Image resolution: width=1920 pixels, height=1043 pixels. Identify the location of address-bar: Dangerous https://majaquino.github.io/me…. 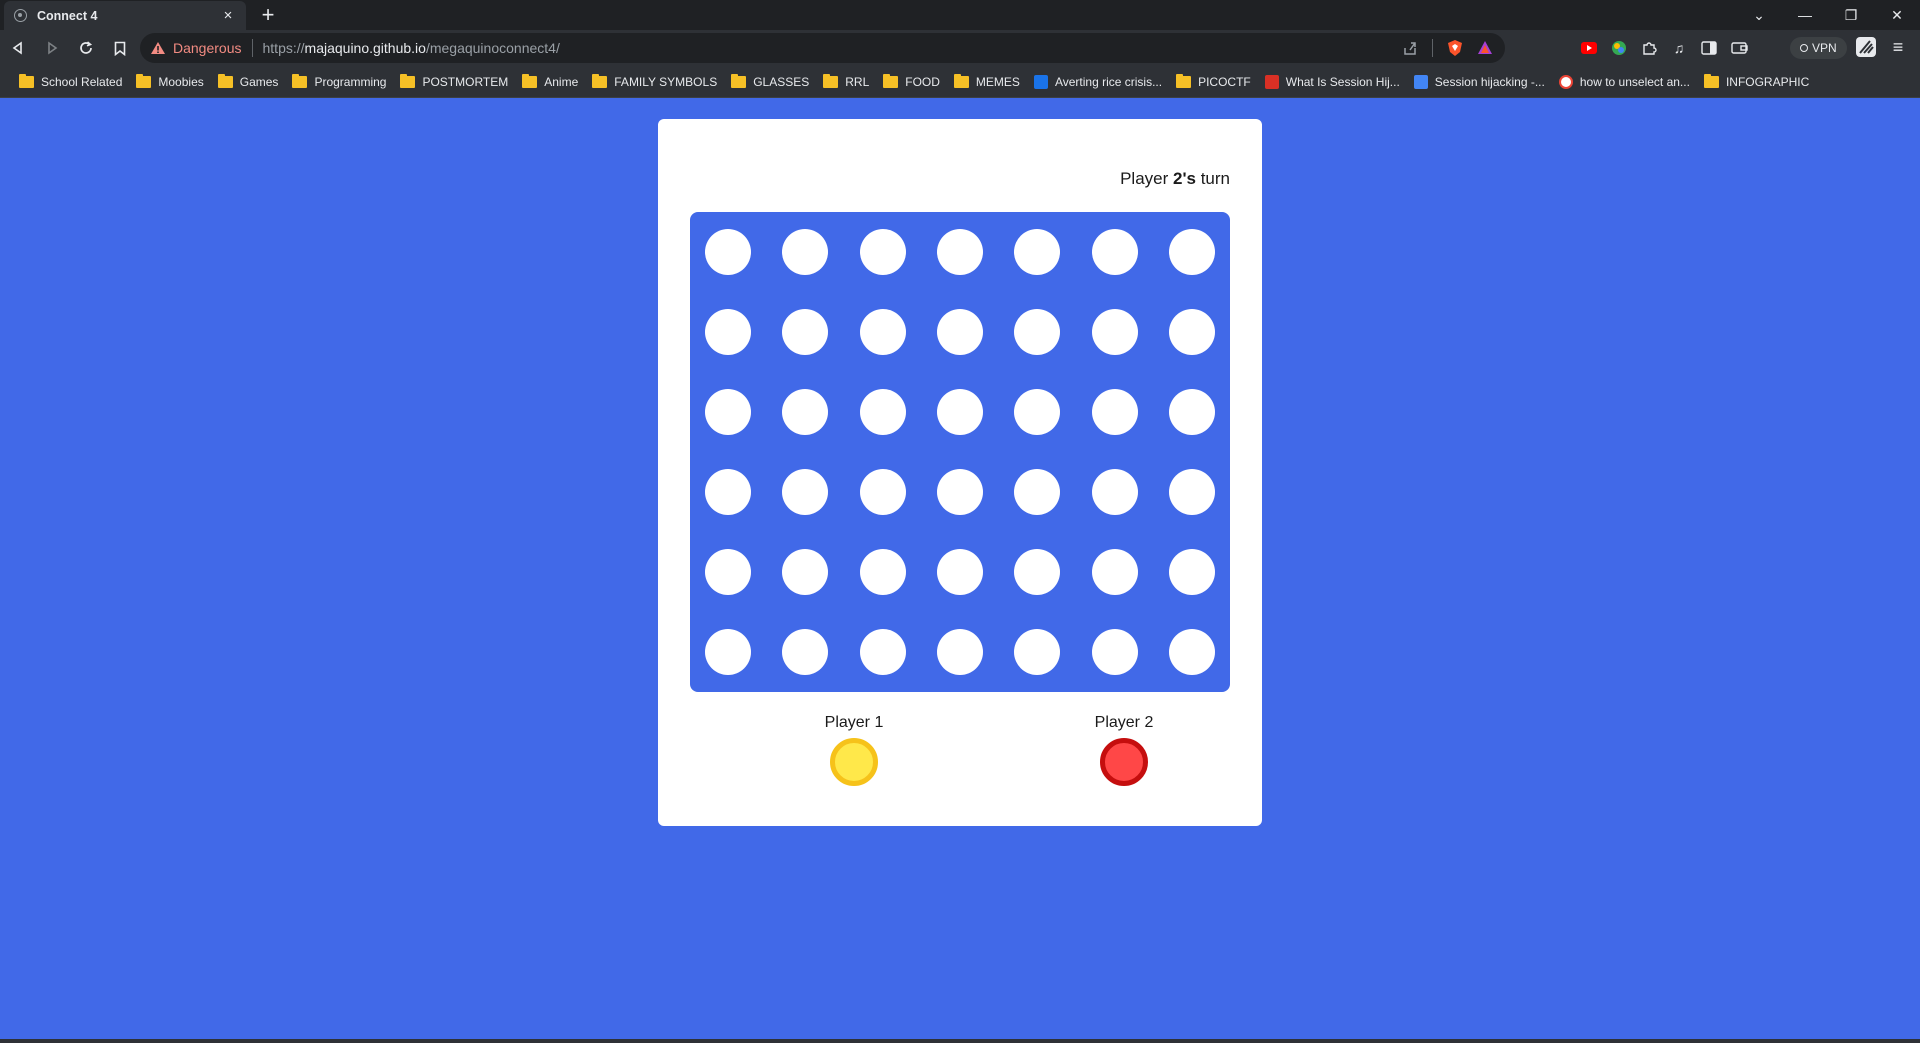
(822, 48).